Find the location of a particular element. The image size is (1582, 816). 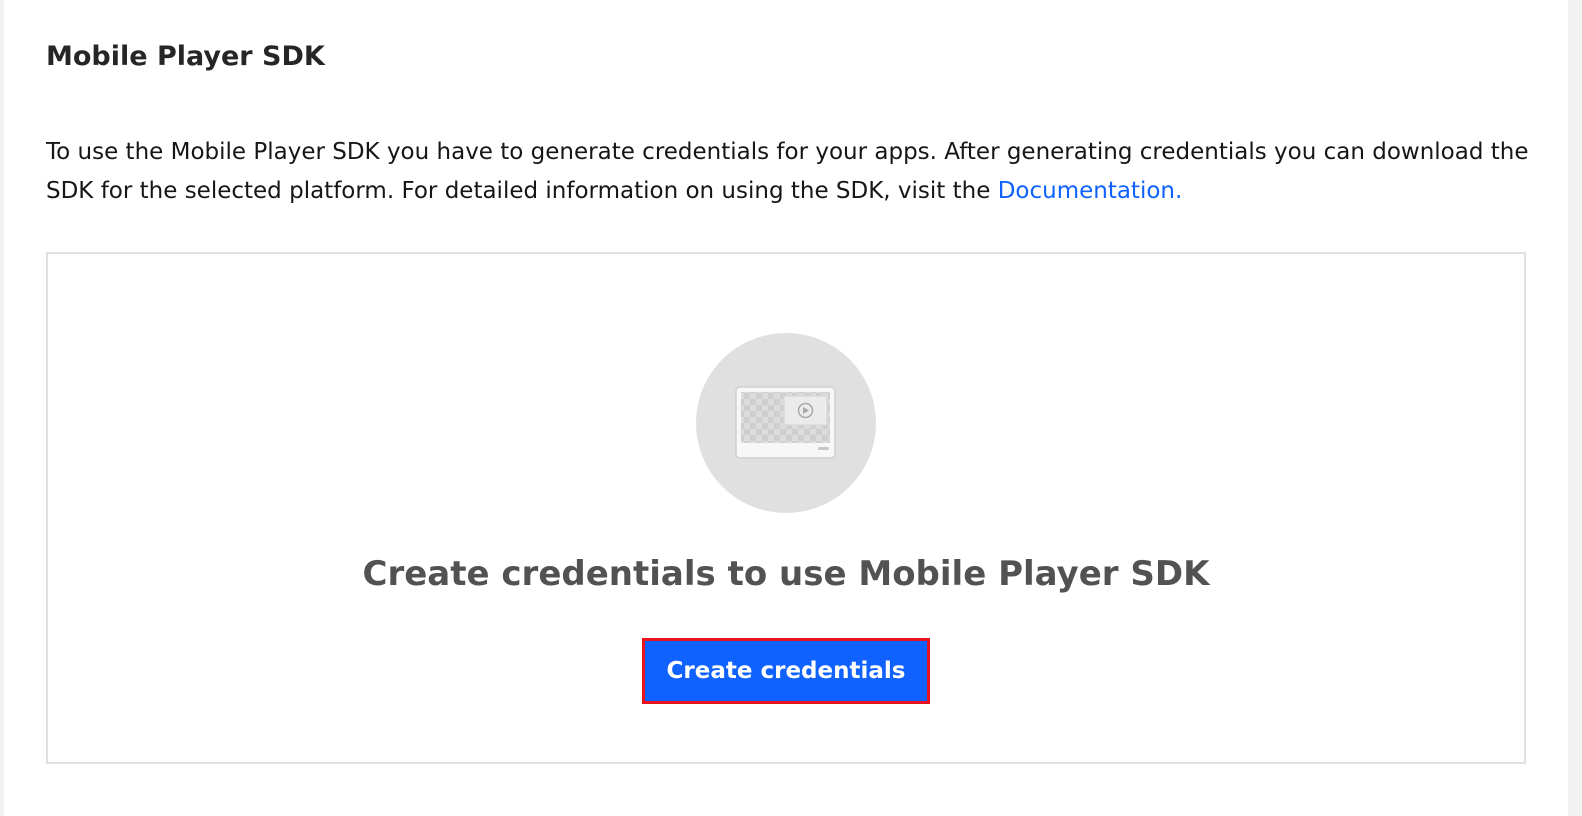

video-player-illustration-icon is located at coordinates (786, 423).